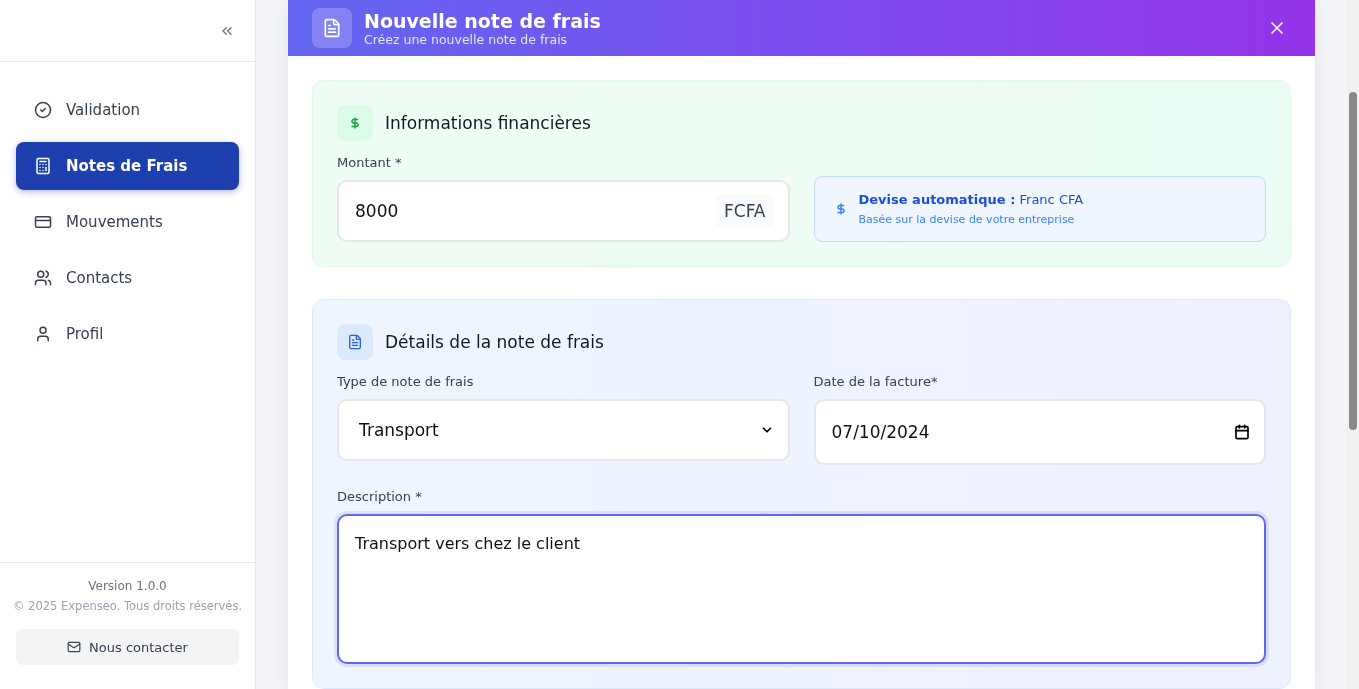 The image size is (1359, 689). I want to click on copyright-text: © 2025 Expenseo. Tous droits réservés., so click(127, 606).